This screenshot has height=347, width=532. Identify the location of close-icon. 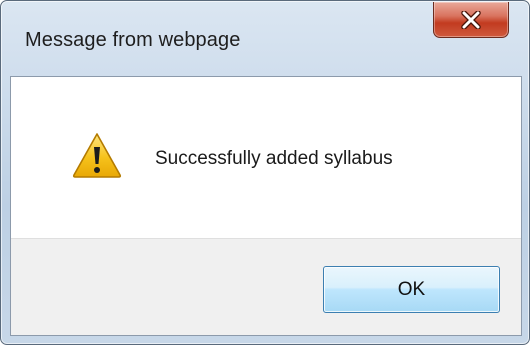
(471, 19).